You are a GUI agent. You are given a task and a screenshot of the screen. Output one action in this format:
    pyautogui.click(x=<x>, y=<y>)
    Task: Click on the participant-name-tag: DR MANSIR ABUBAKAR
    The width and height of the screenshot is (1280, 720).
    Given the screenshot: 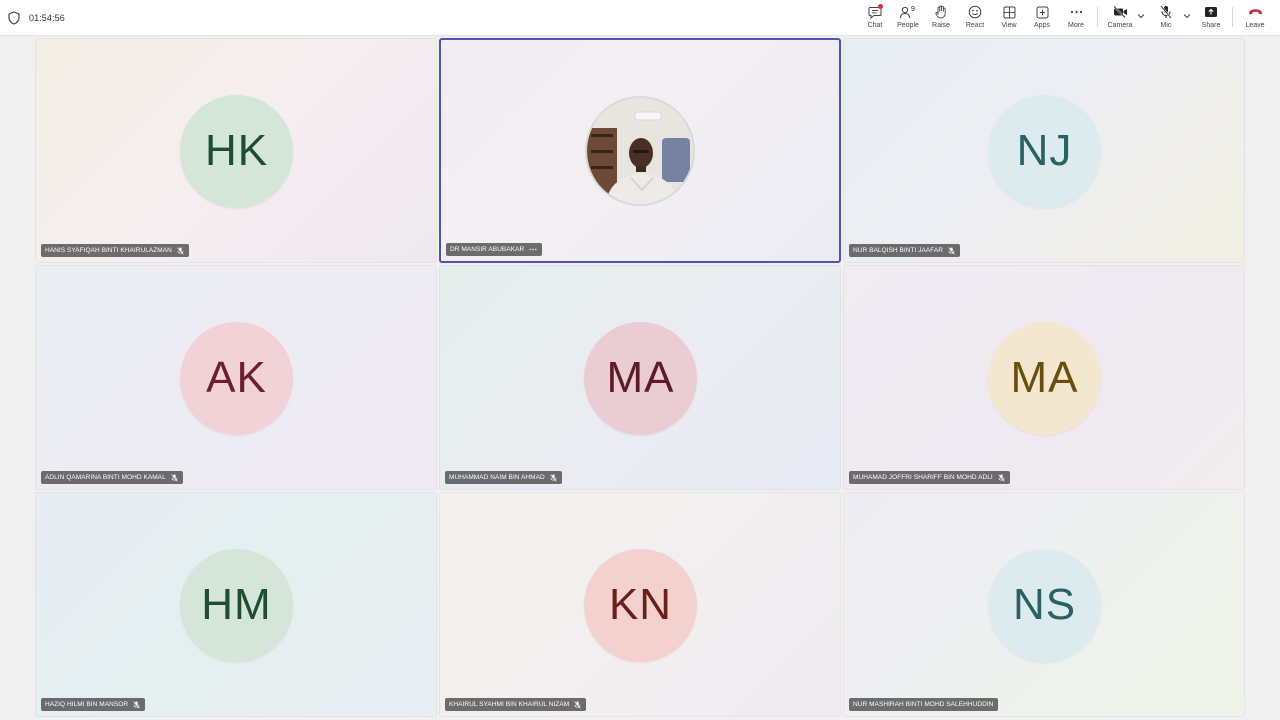 What is the action you would take?
    pyautogui.click(x=494, y=249)
    